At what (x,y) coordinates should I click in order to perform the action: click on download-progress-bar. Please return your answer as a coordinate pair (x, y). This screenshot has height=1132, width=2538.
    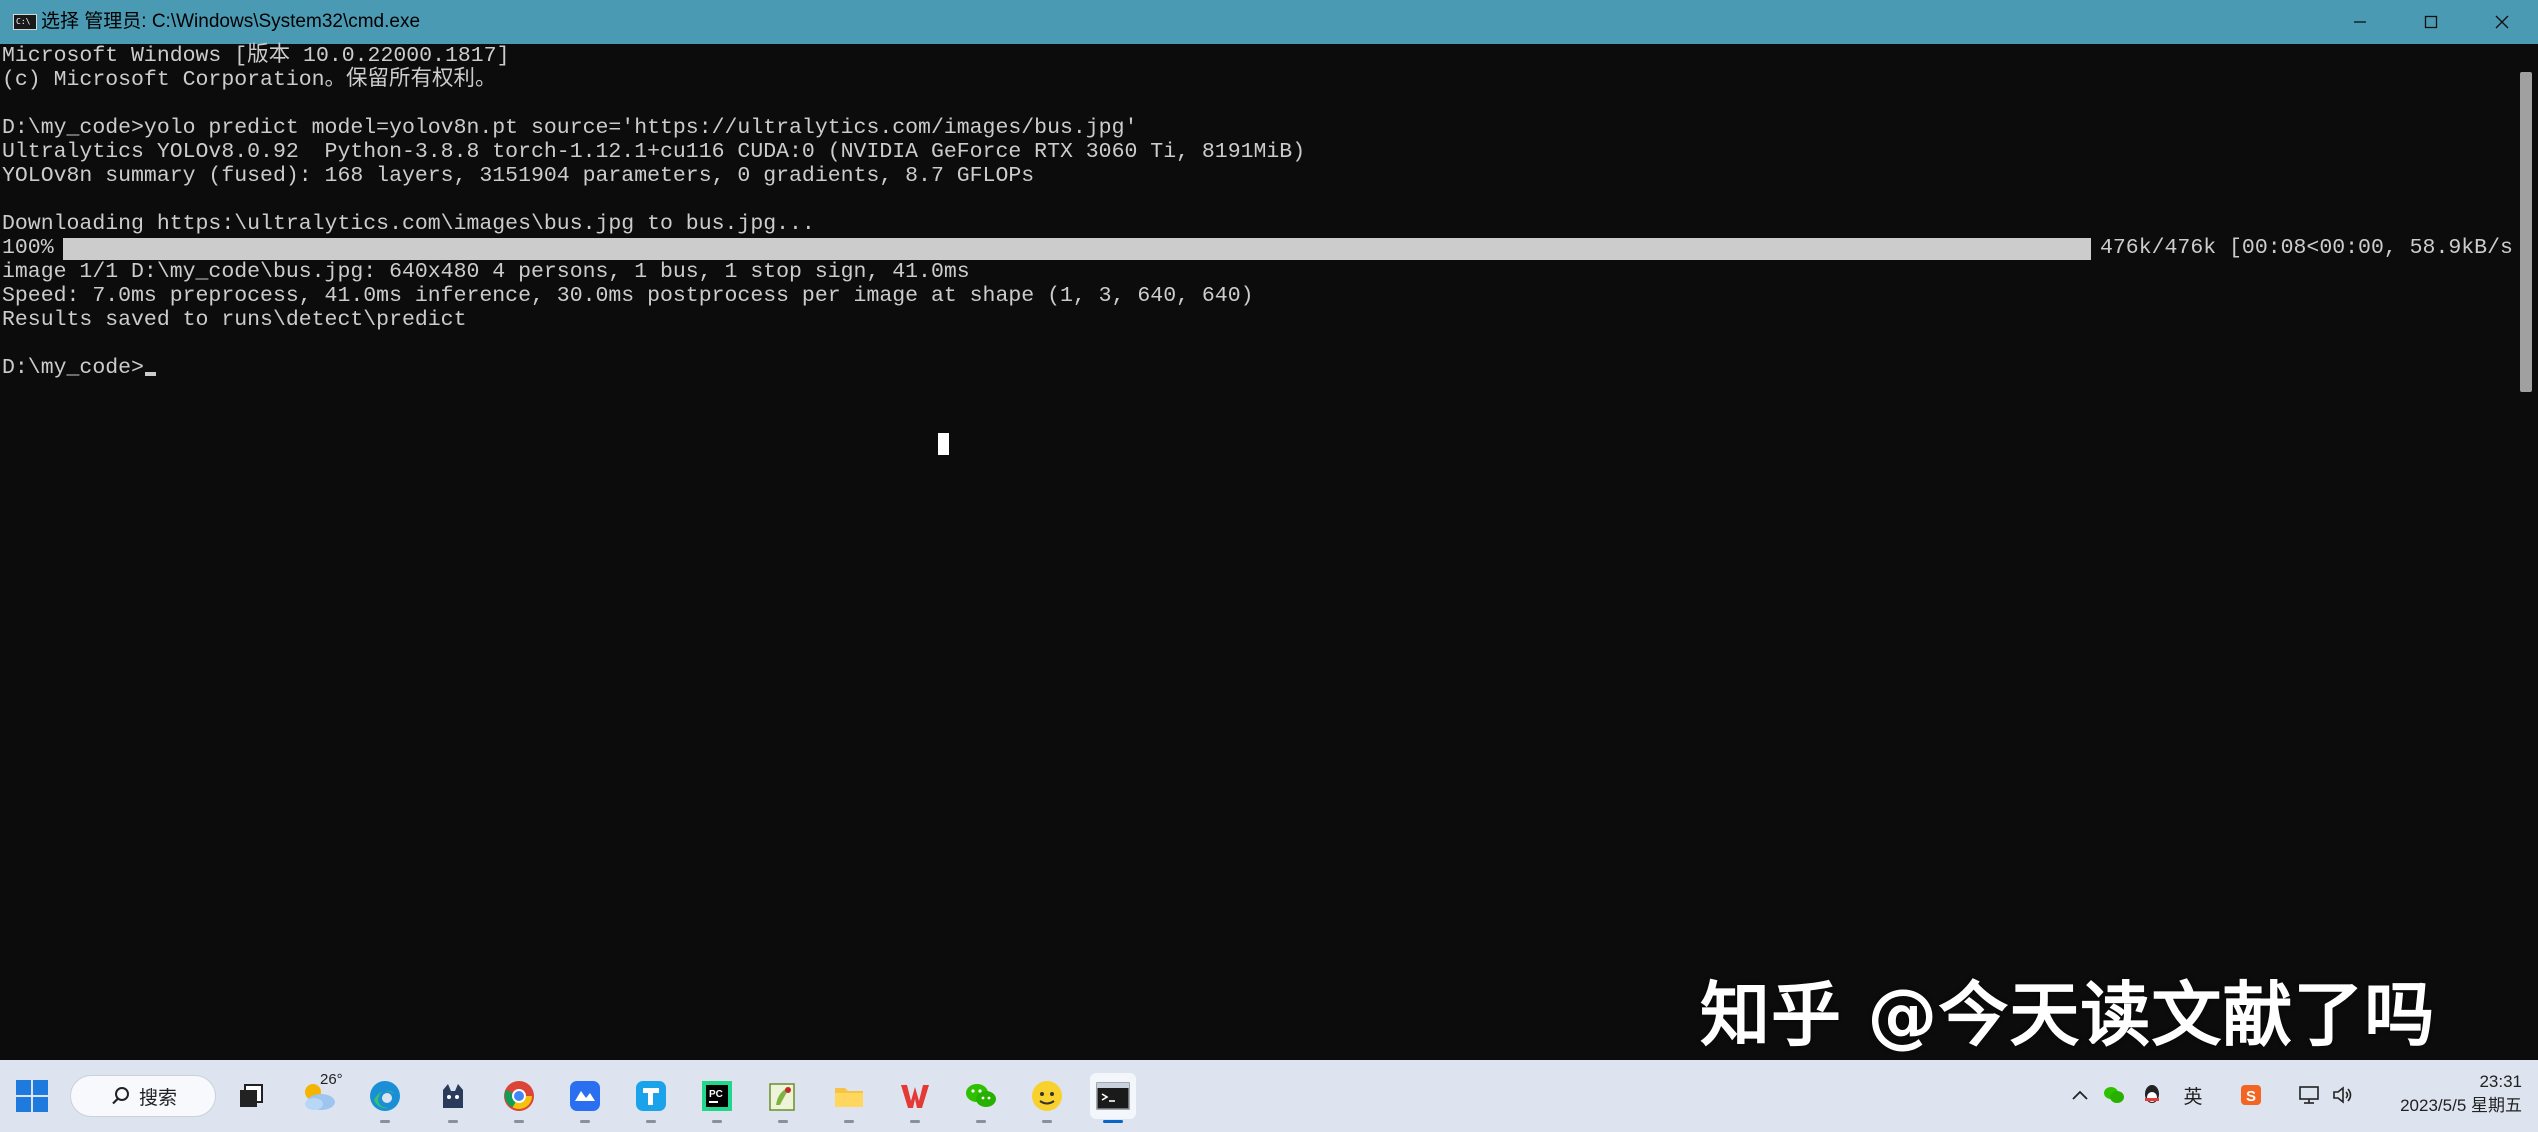
    Looking at the image, I should click on (1077, 249).